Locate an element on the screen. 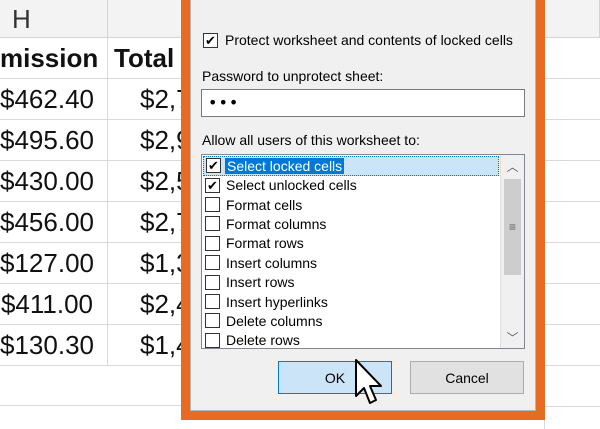  permission-label: Format cells is located at coordinates (264, 204).